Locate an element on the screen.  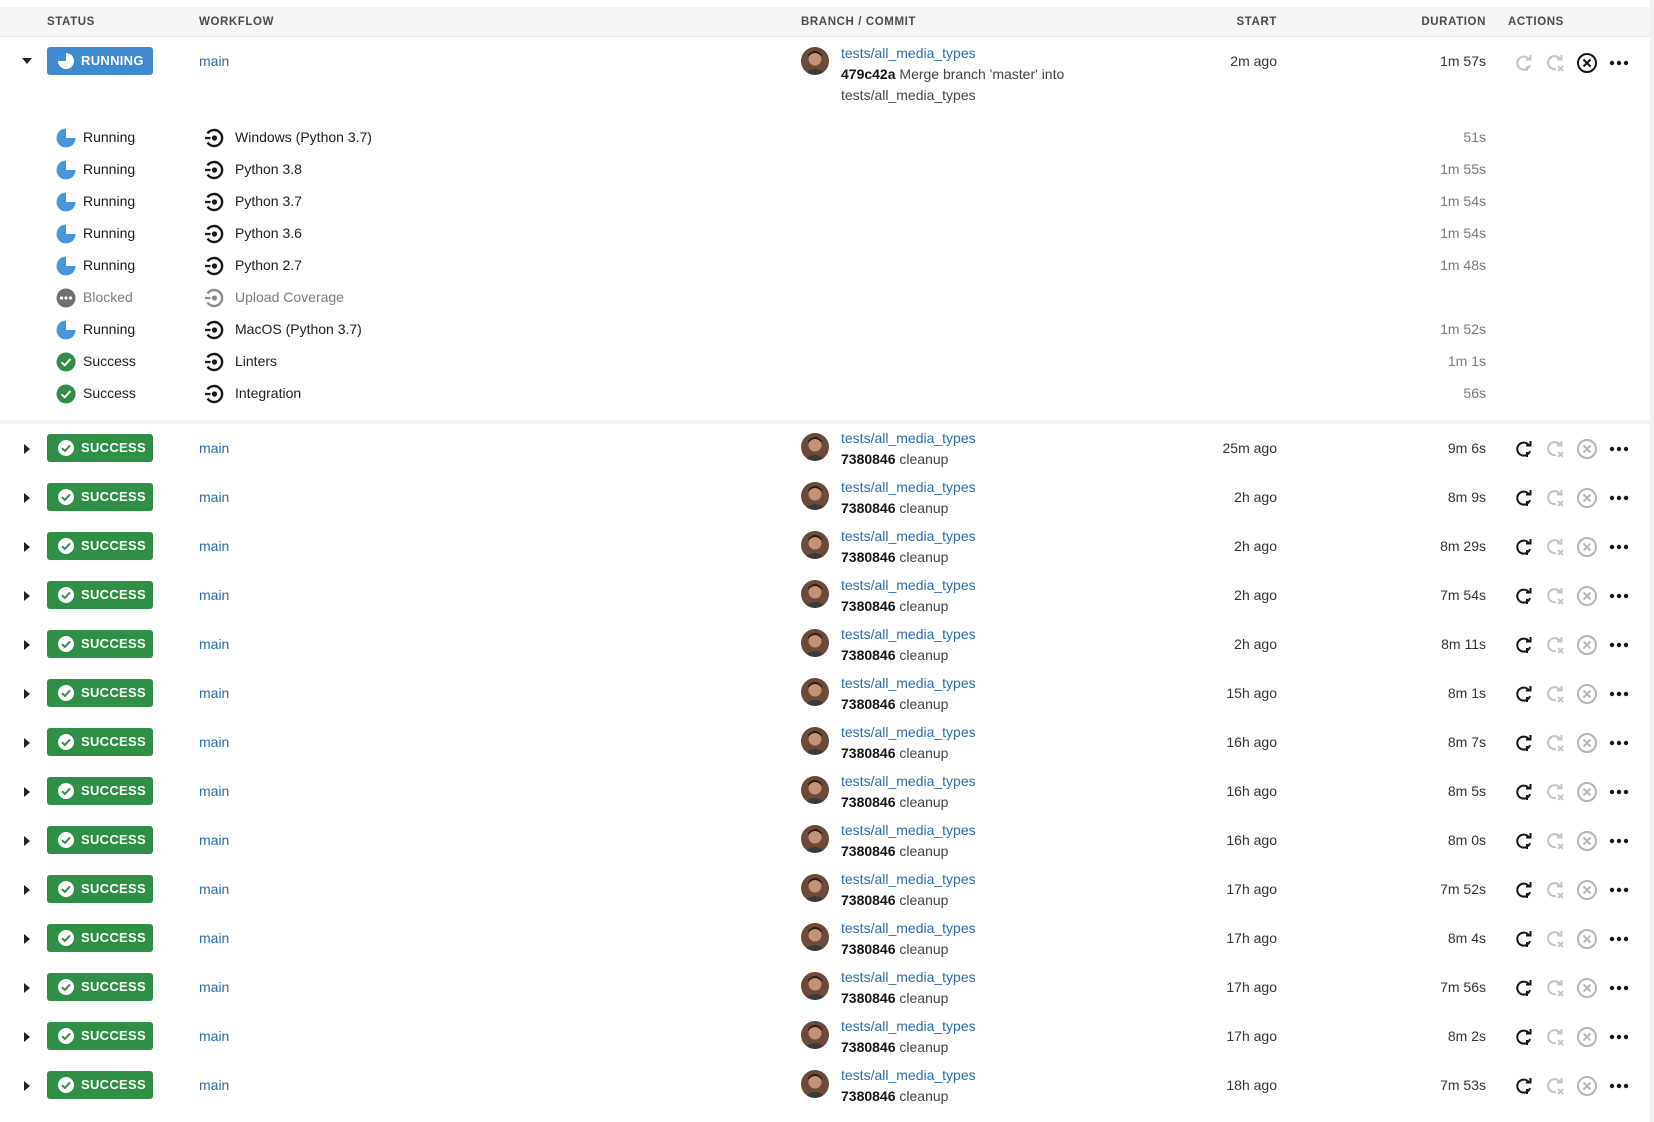
scrollbar-track is located at coordinates (1652, 561).